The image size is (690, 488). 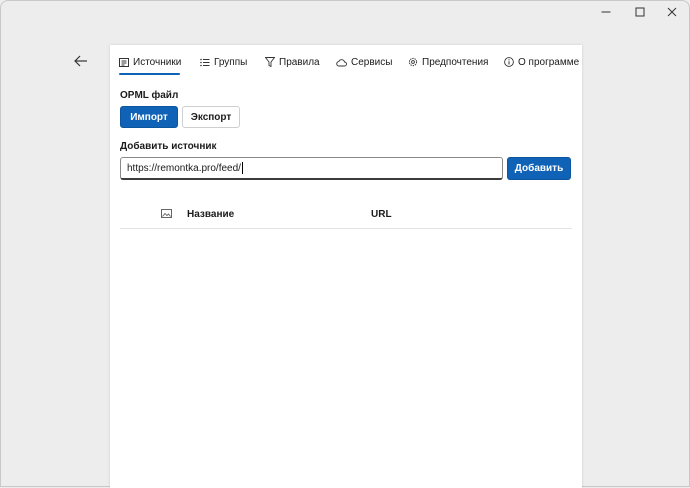 What do you see at coordinates (539, 168) in the screenshot?
I see `add-source-button: Добавить` at bounding box center [539, 168].